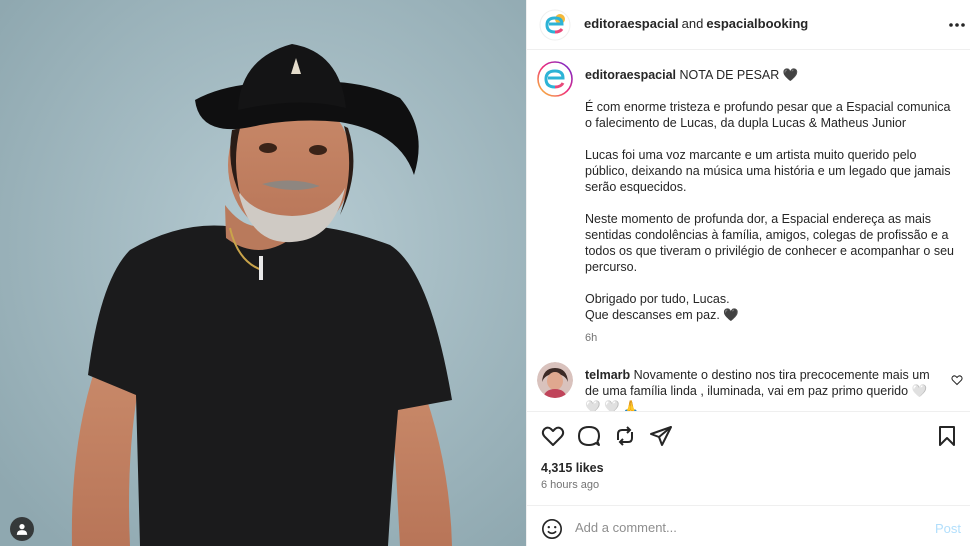 The height and width of the screenshot is (546, 970). Describe the element at coordinates (570, 485) in the screenshot. I see `post-time: 6 hours ago` at that location.